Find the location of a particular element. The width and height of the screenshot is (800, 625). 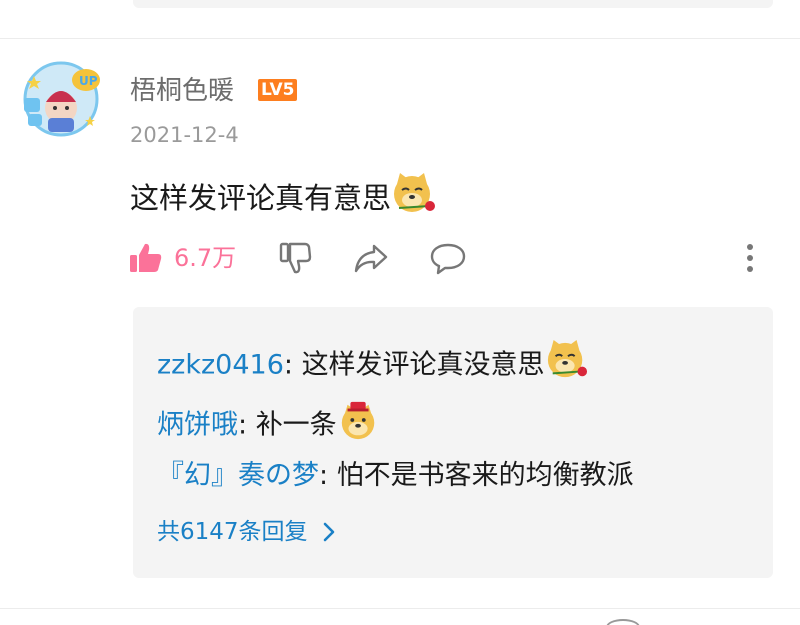

thumbs-down-icon is located at coordinates (295, 258).